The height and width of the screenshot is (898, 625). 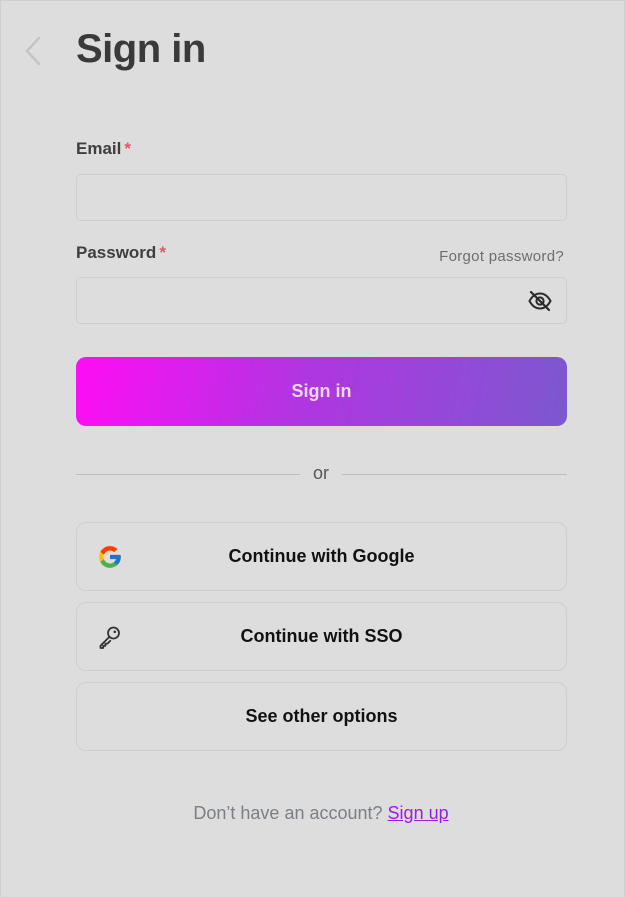 I want to click on forgot-password-link: Forgot password?, so click(x=501, y=256).